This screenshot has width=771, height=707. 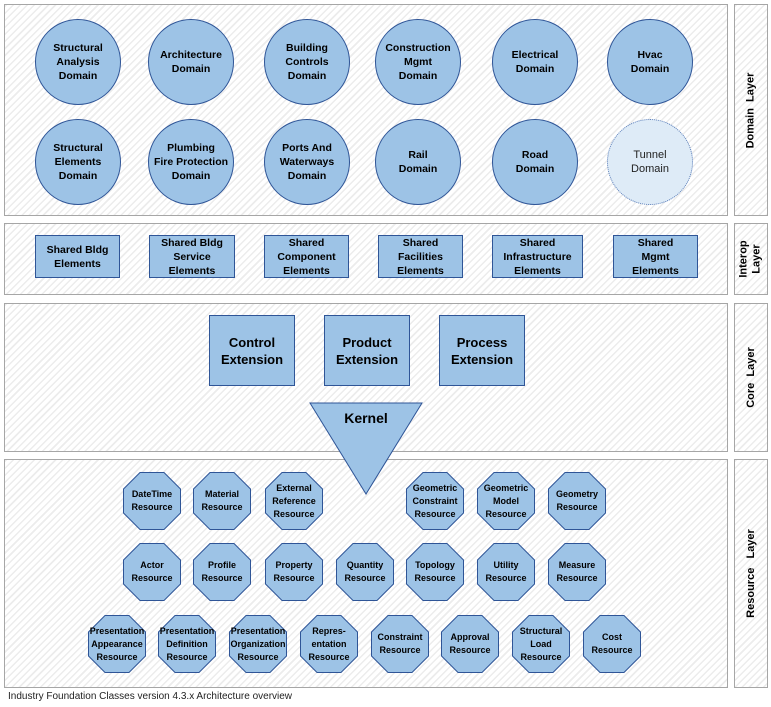 What do you see at coordinates (222, 572) in the screenshot?
I see `resource-profile: Profile Resource` at bounding box center [222, 572].